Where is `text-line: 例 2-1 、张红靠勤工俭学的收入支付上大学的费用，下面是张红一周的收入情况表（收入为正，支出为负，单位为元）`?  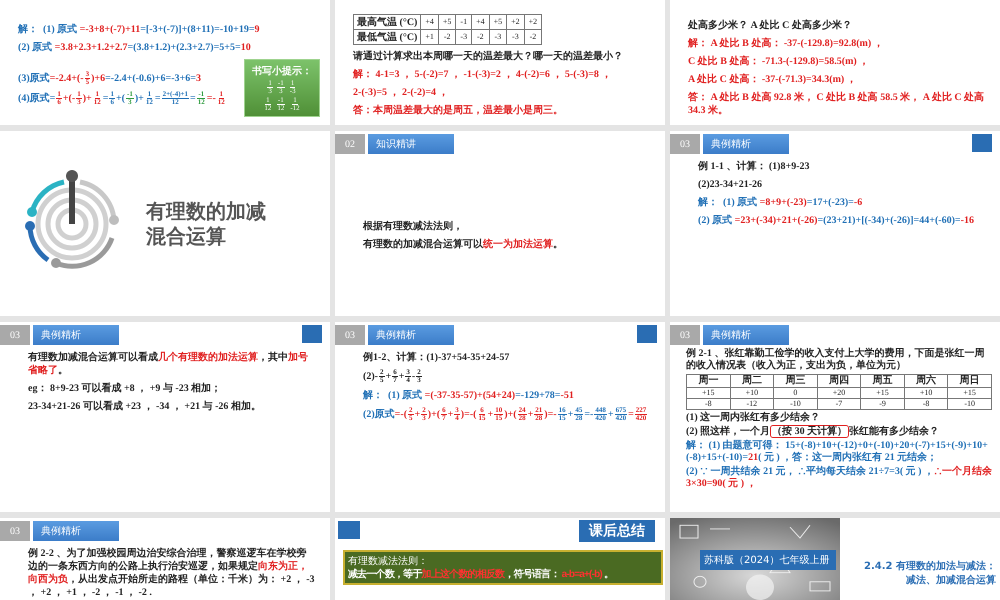 text-line: 例 2-1 、张红靠勤工俭学的收入支付上大学的费用，下面是张红一周的收入情况表（收入为正，支出为负，单位为元） is located at coordinates (836, 360).